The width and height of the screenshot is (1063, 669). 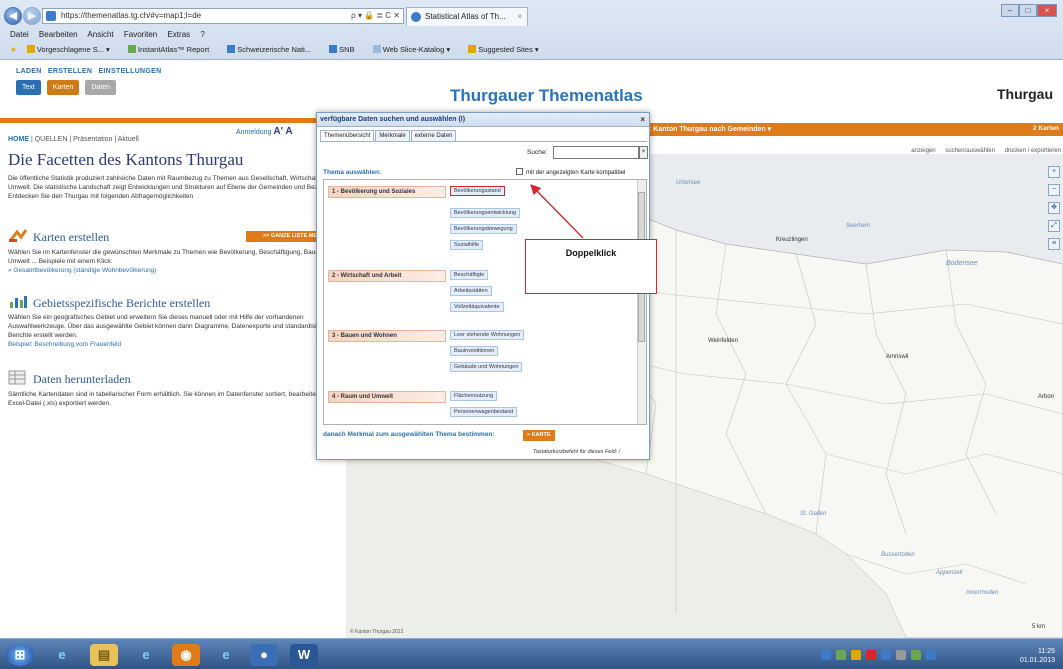 What do you see at coordinates (486, 367) in the screenshot?
I see `merkmal-gebaeude-und-wohnungen: Gebäude und Wohnungen` at bounding box center [486, 367].